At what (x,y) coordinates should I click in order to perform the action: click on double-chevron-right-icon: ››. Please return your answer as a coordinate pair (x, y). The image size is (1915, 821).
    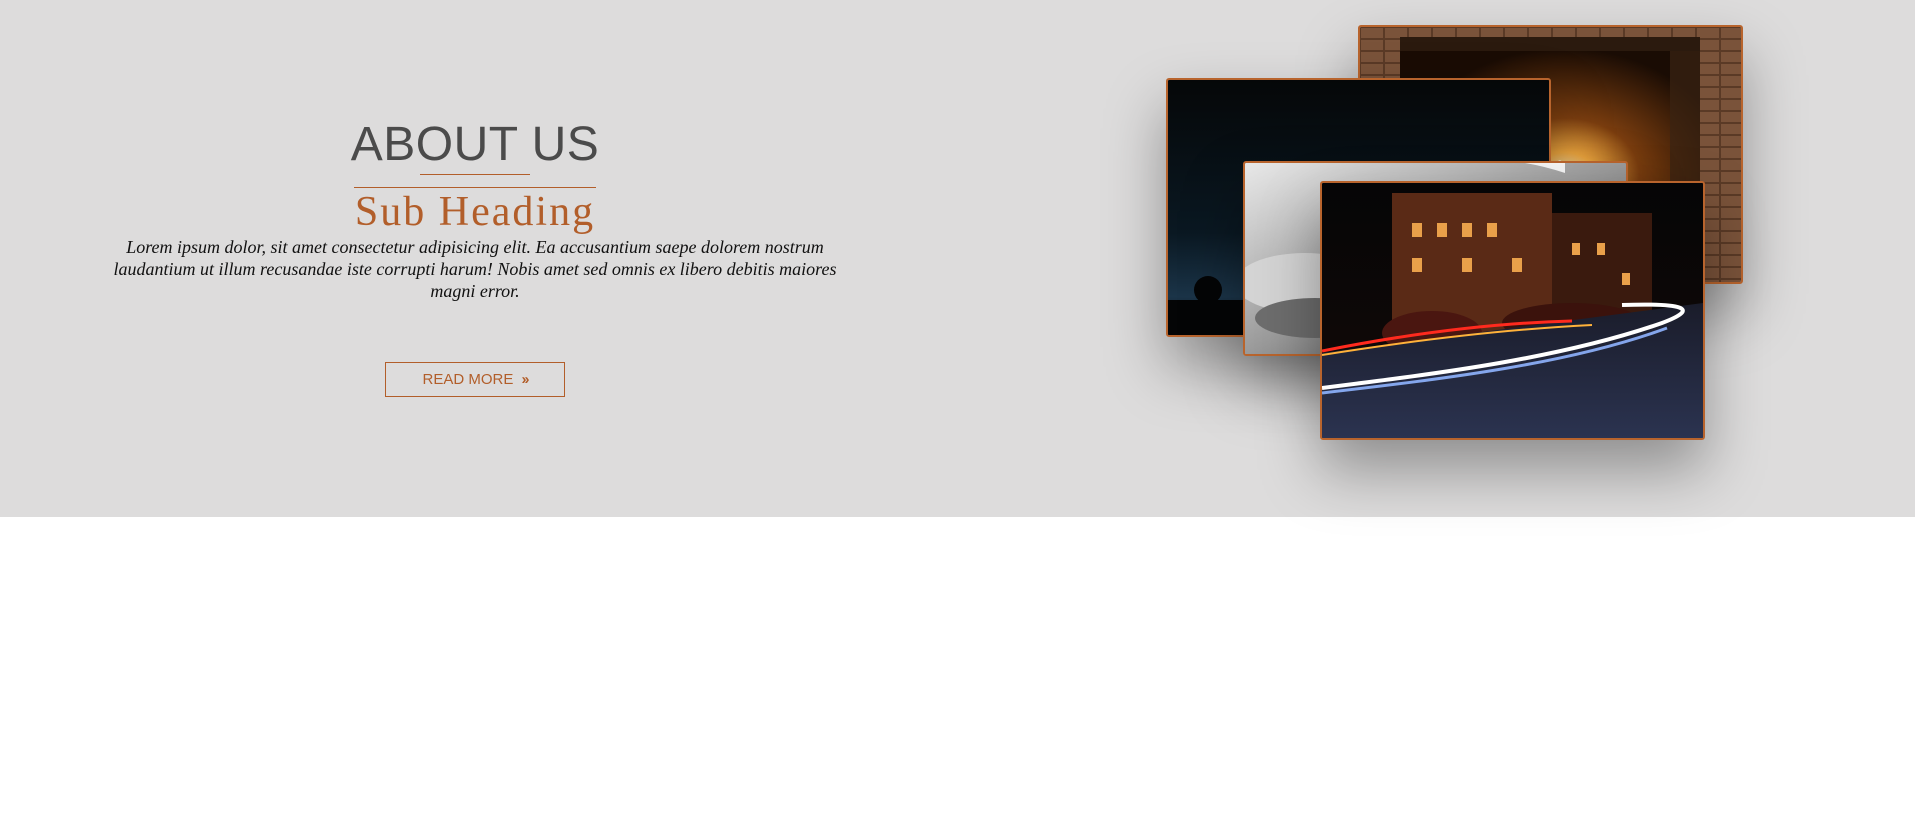
    Looking at the image, I should click on (525, 379).